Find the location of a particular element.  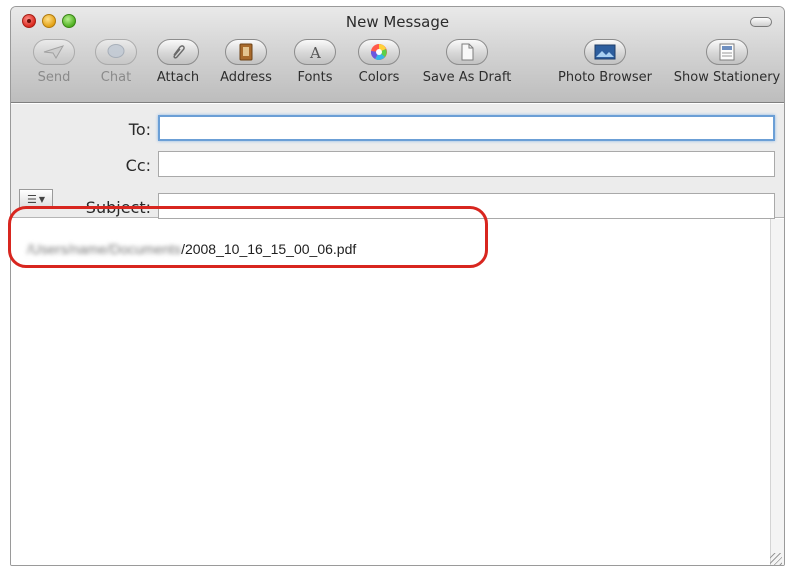

fonts-button: A Fonts is located at coordinates (315, 62).